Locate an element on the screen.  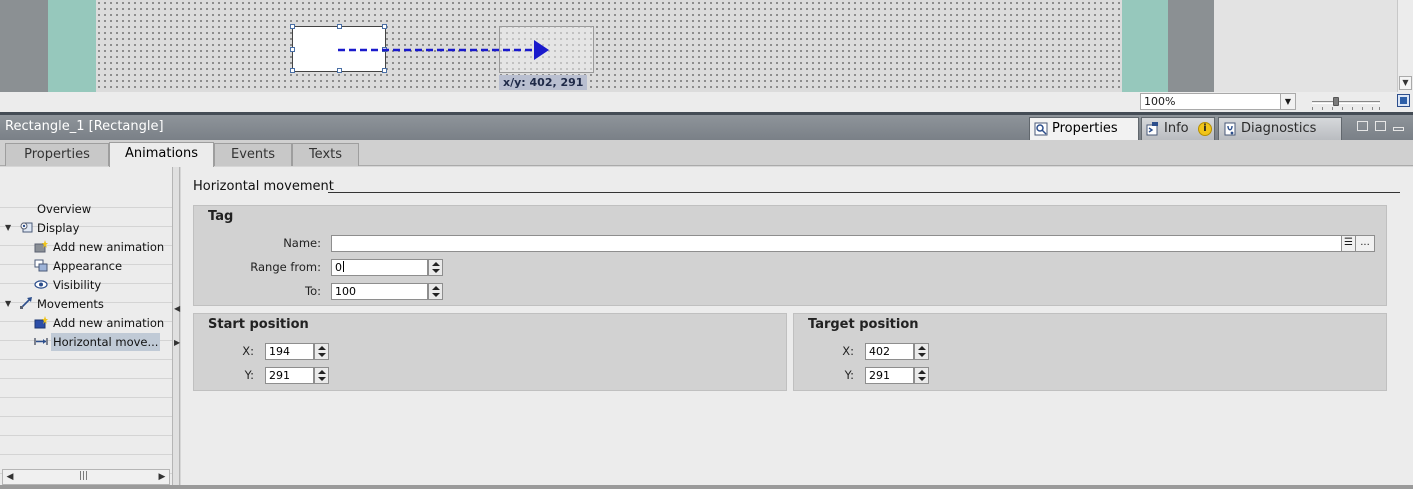
canvas-vertical-scrollbar: ▼ is located at coordinates (1405, 46).